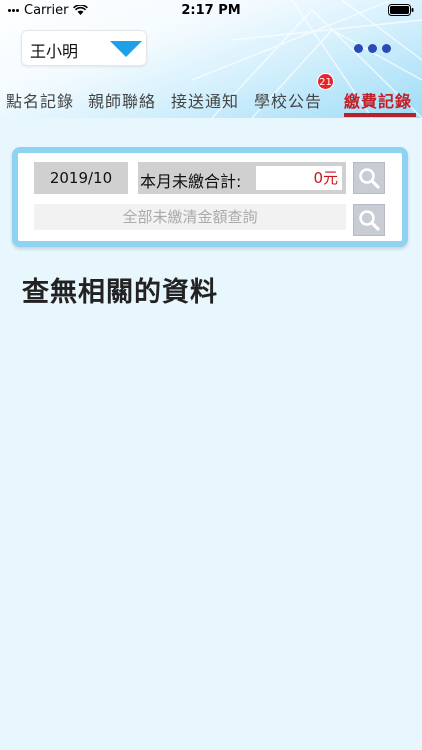 This screenshot has width=422, height=750. I want to click on student-name: 王小明, so click(54, 51).